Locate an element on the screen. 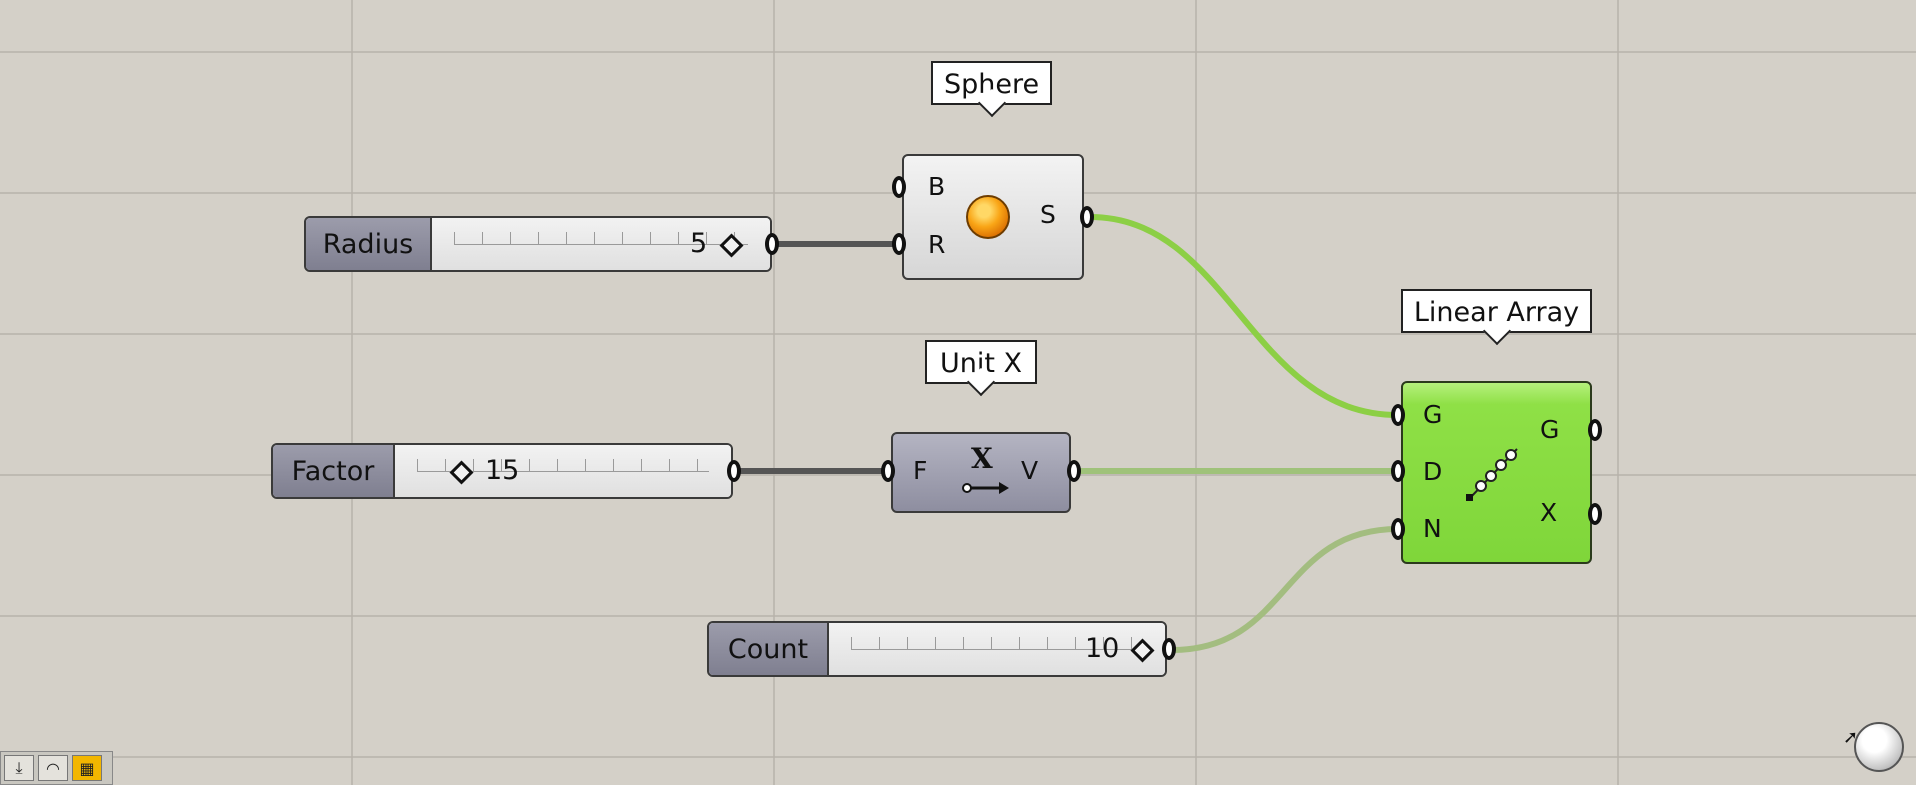 The width and height of the screenshot is (1916, 785). sphere-output-s-port is located at coordinates (1087, 217).